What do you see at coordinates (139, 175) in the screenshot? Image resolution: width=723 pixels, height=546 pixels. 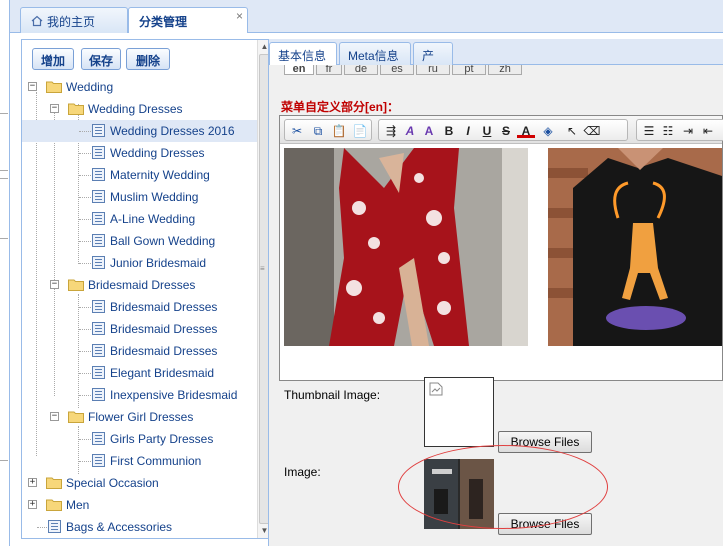 I see `tree-node-maternity-wedding: Maternity Wedding` at bounding box center [139, 175].